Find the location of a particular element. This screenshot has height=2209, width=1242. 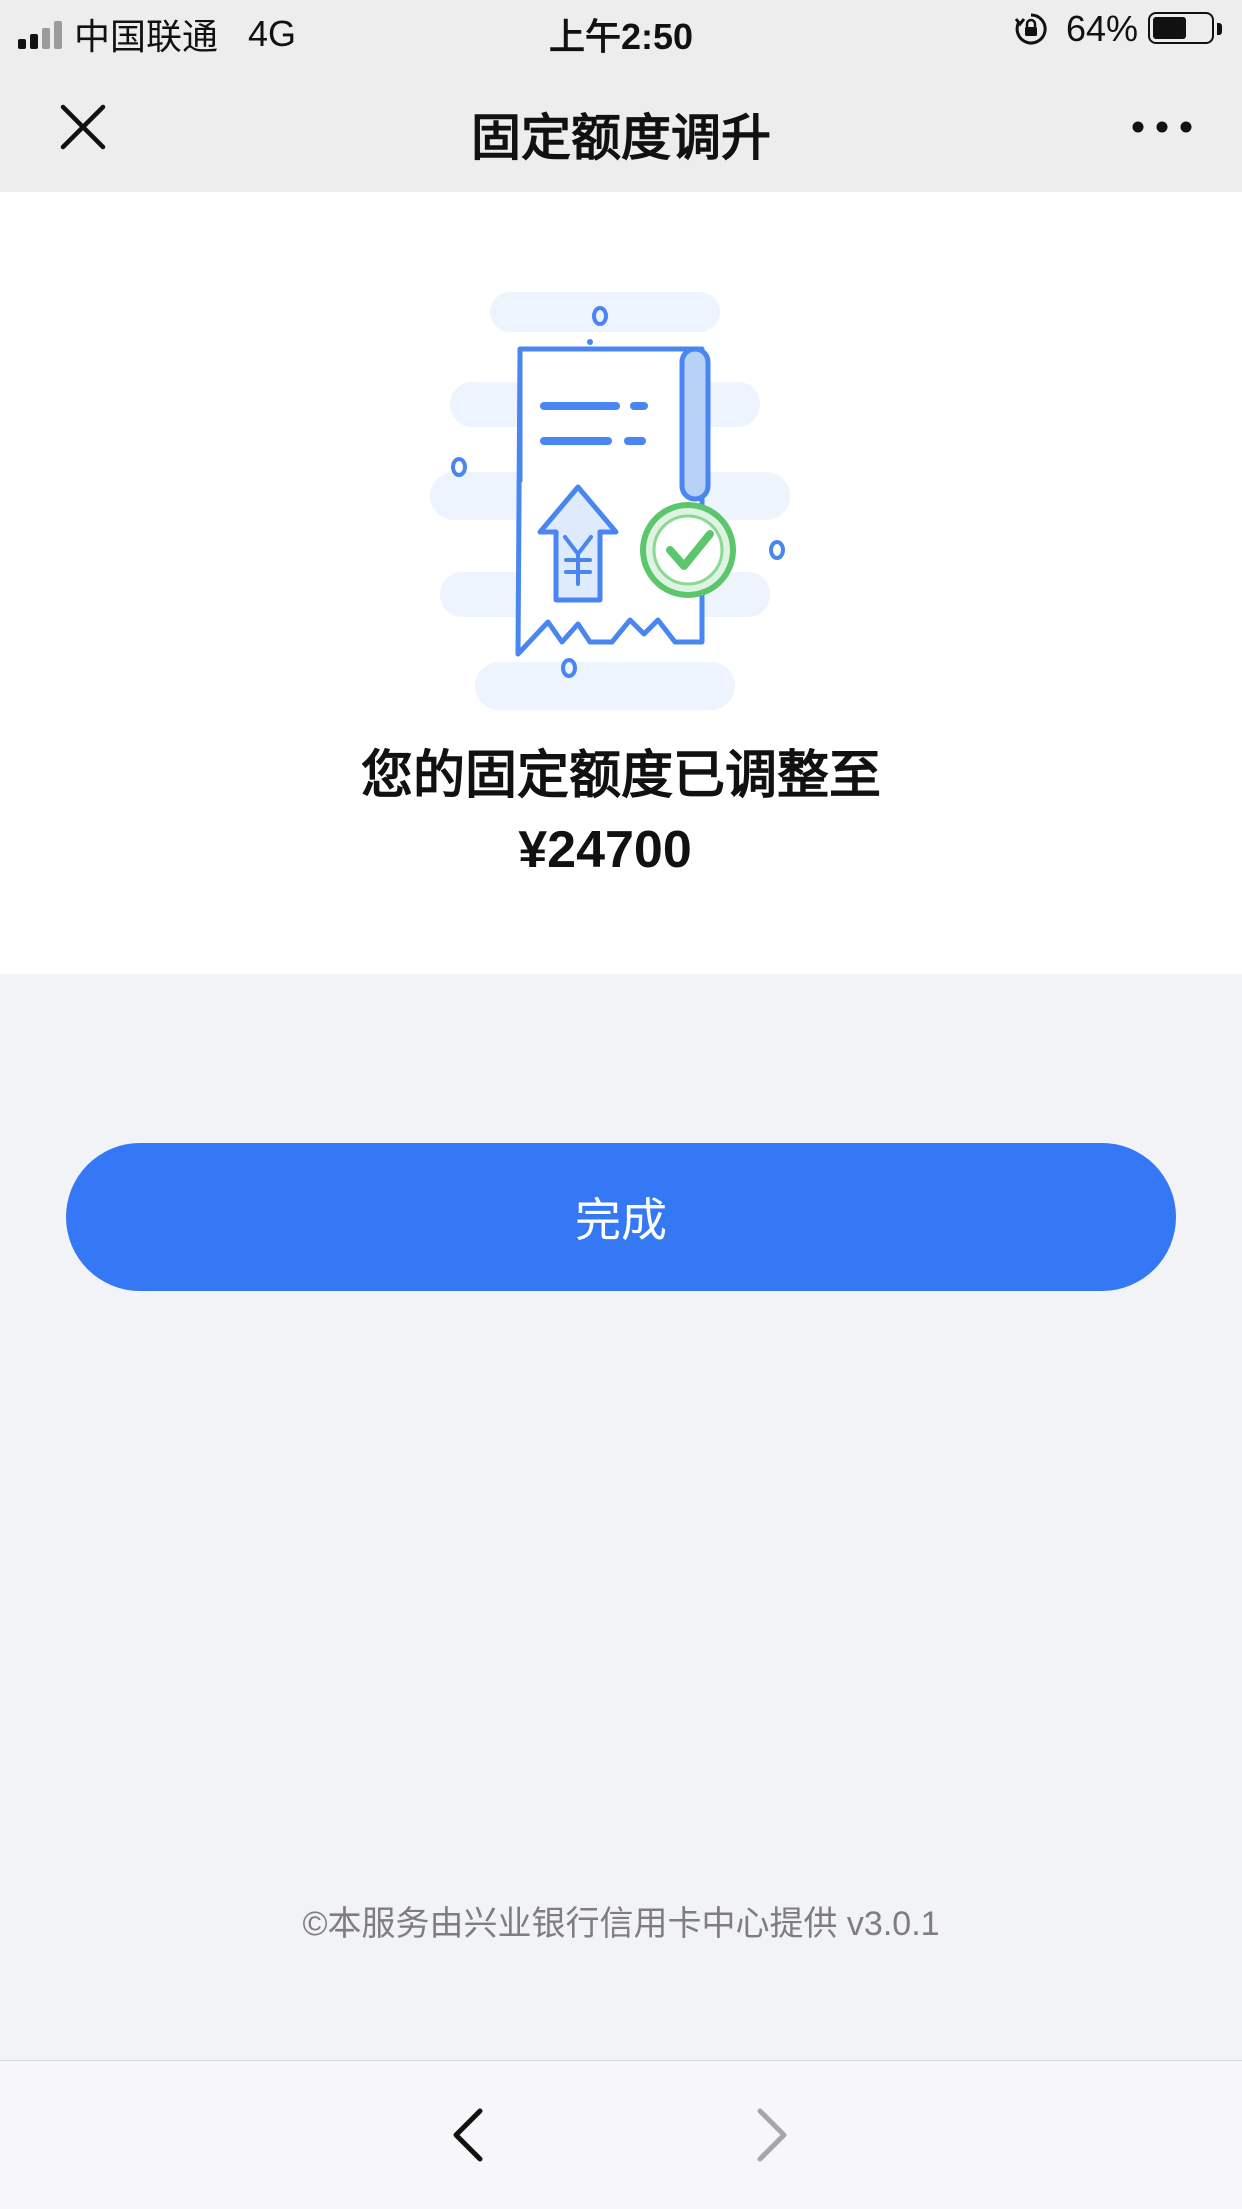

page-title: 固定额度调升 is located at coordinates (621, 138).